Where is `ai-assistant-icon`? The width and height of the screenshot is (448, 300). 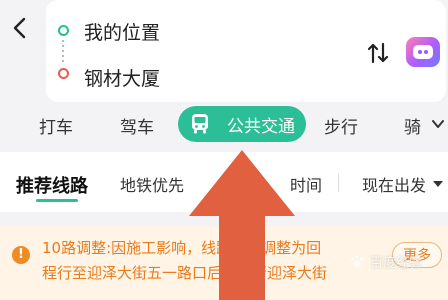 ai-assistant-icon is located at coordinates (423, 52).